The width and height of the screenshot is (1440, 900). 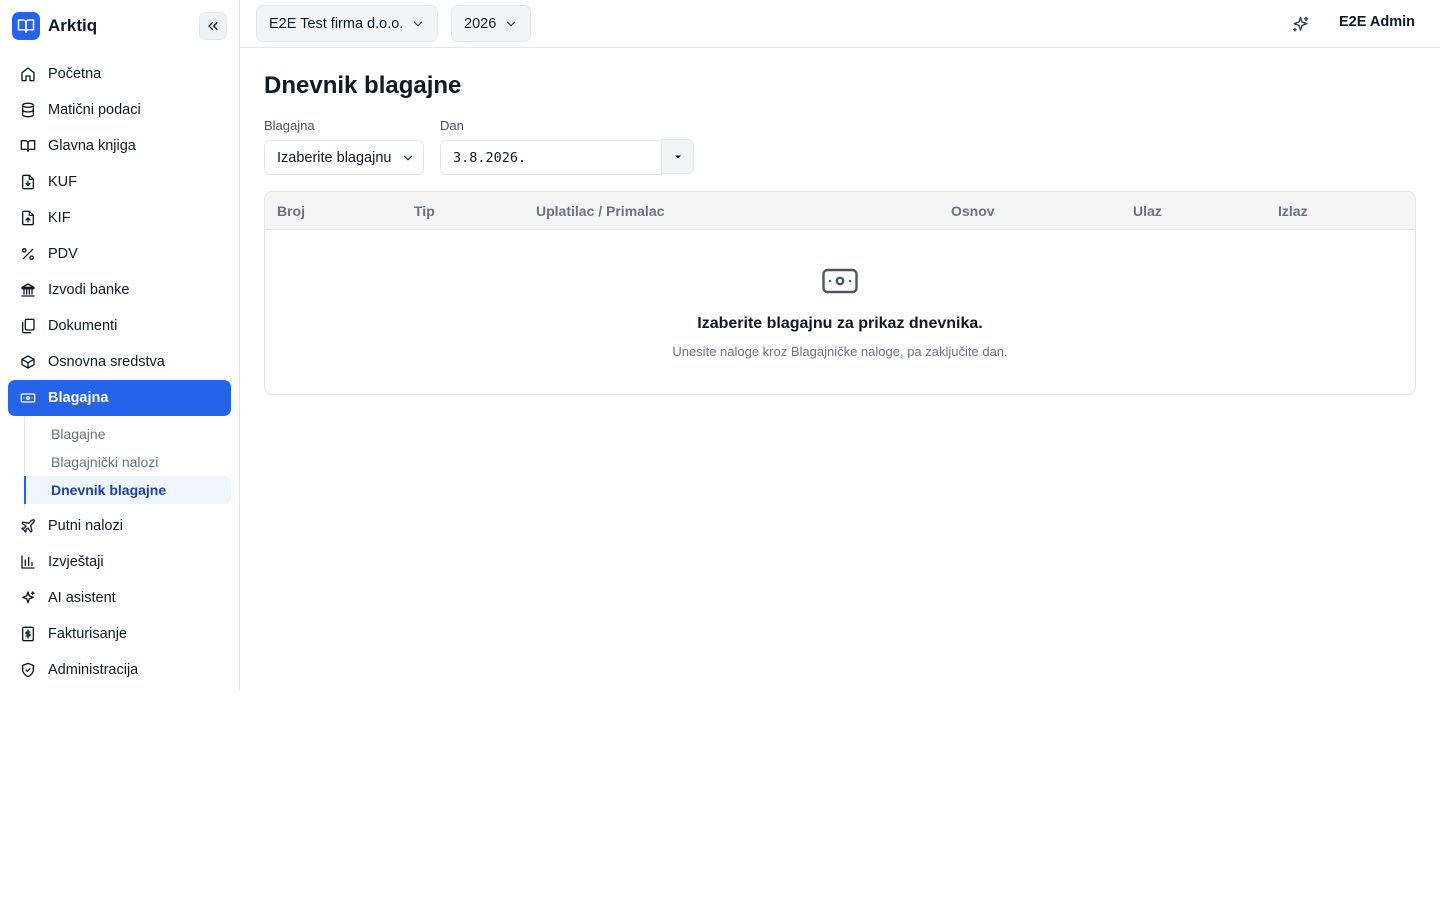 What do you see at coordinates (106, 362) in the screenshot?
I see `sidebar-item-label: Osnovna sredstva` at bounding box center [106, 362].